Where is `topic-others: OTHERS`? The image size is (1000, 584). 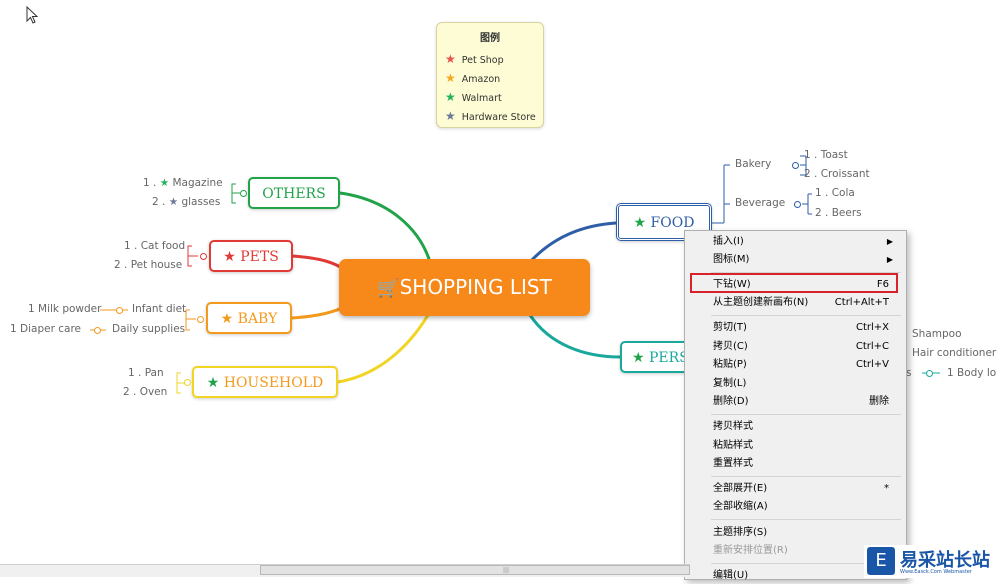
topic-others: OTHERS is located at coordinates (294, 193).